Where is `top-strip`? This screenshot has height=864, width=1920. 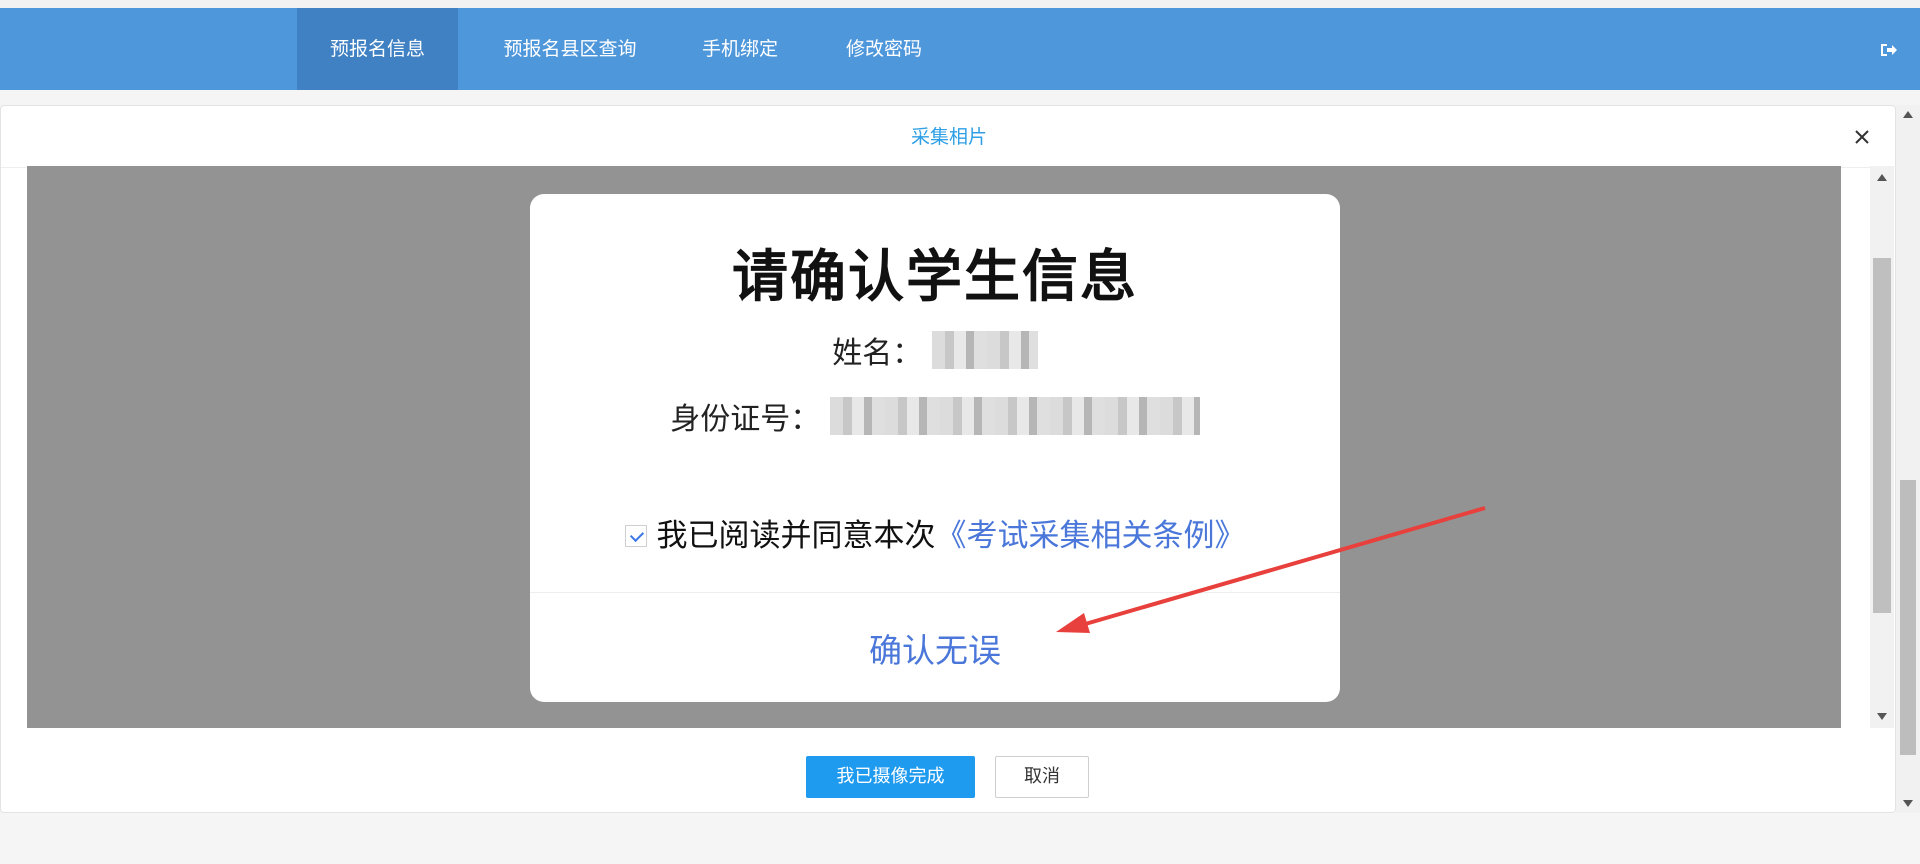 top-strip is located at coordinates (960, 4).